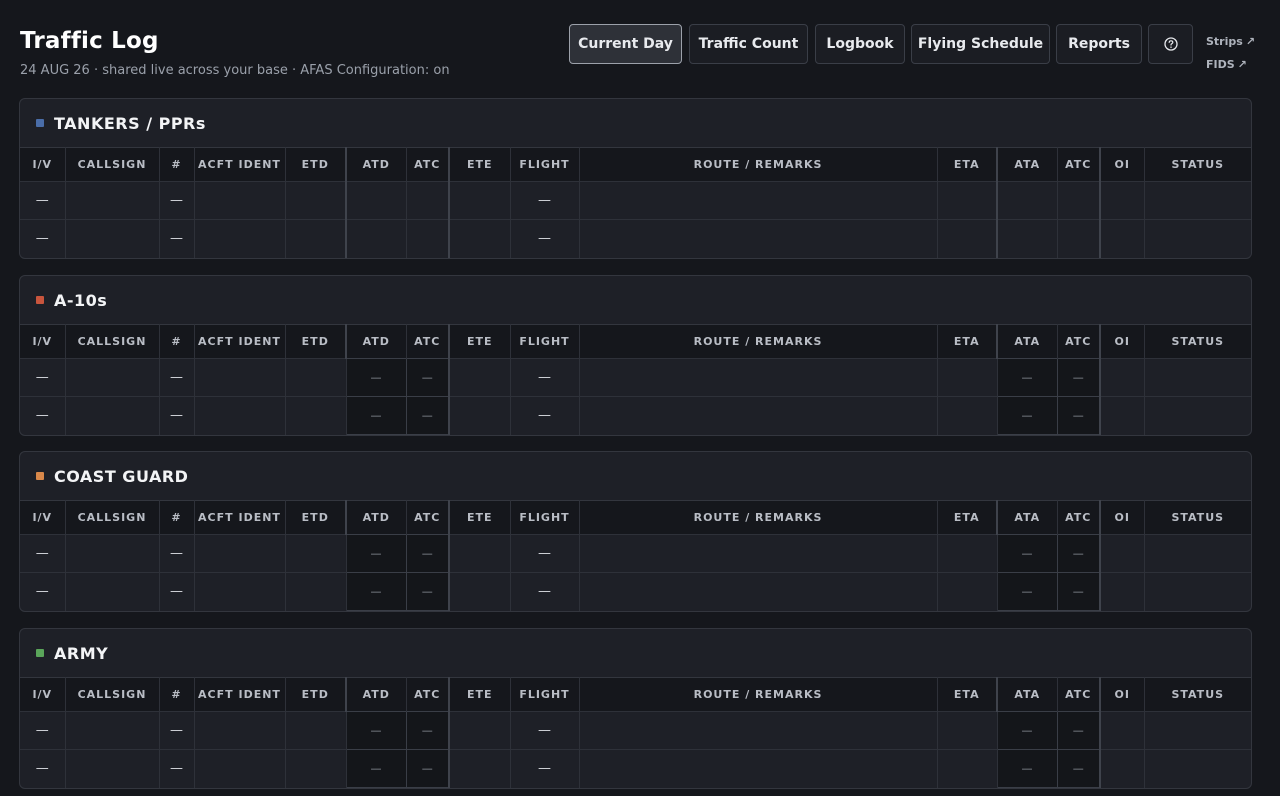 Image resolution: width=1280 pixels, height=796 pixels. What do you see at coordinates (1226, 64) in the screenshot?
I see `fids-link: FIDS ↗` at bounding box center [1226, 64].